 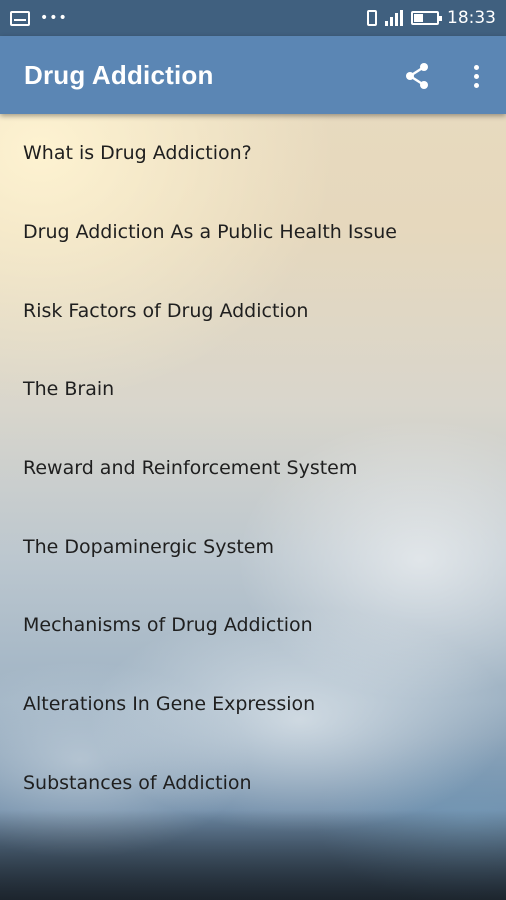 What do you see at coordinates (471, 18) in the screenshot?
I see `status-time: 18:33` at bounding box center [471, 18].